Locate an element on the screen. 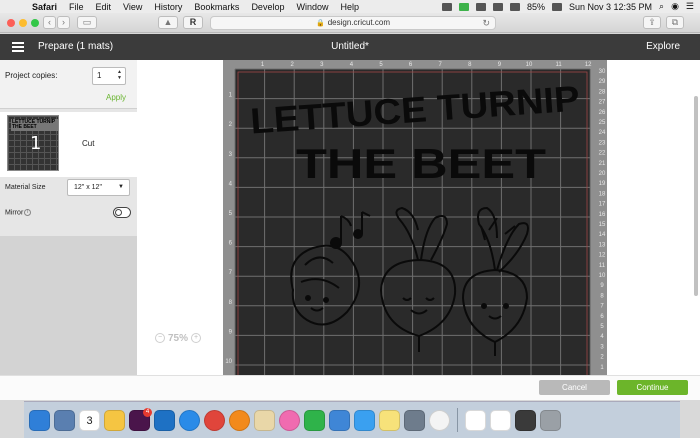 Image resolution: width=700 pixels, height=438 pixels. cancel-button: Cancel is located at coordinates (574, 387).